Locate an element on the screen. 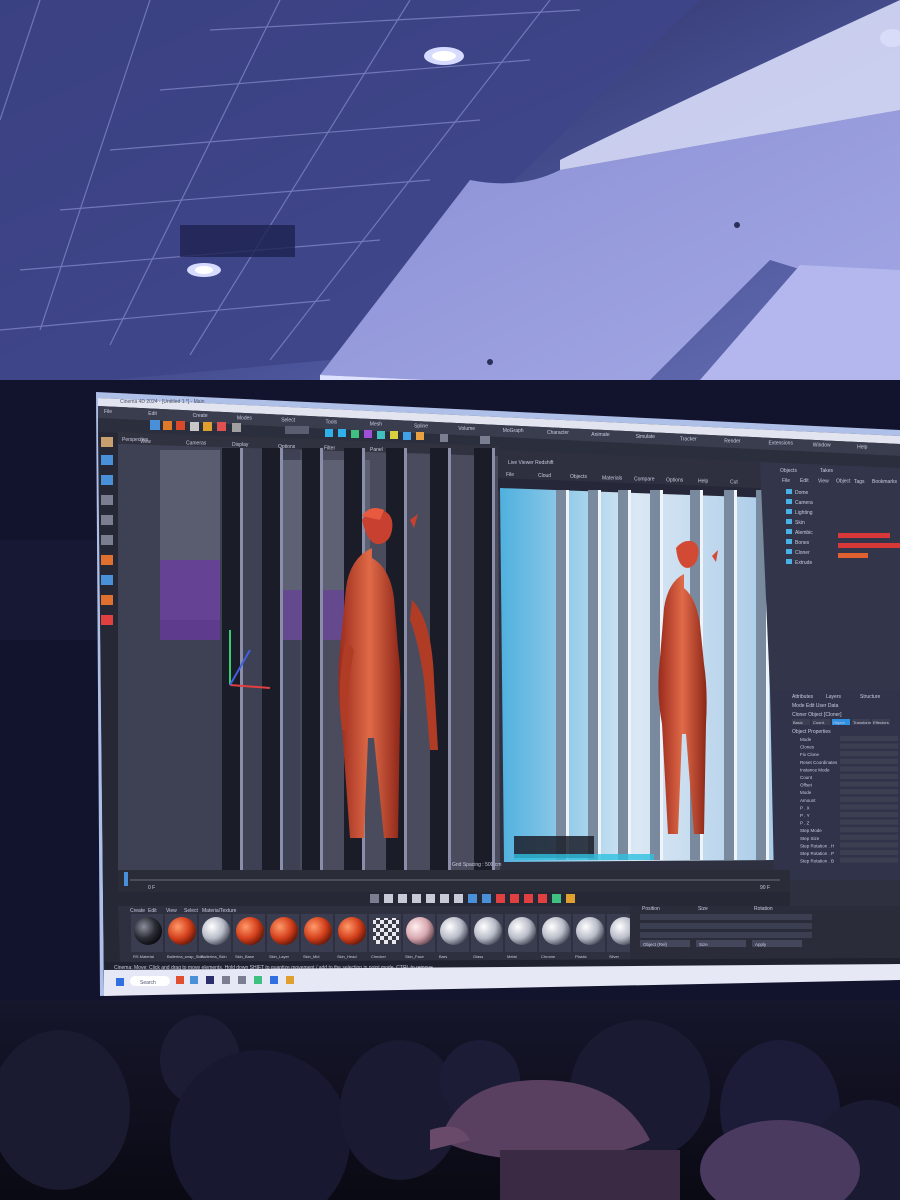 This screenshot has height=1200, width=900. menu-item: Simulate is located at coordinates (646, 437).